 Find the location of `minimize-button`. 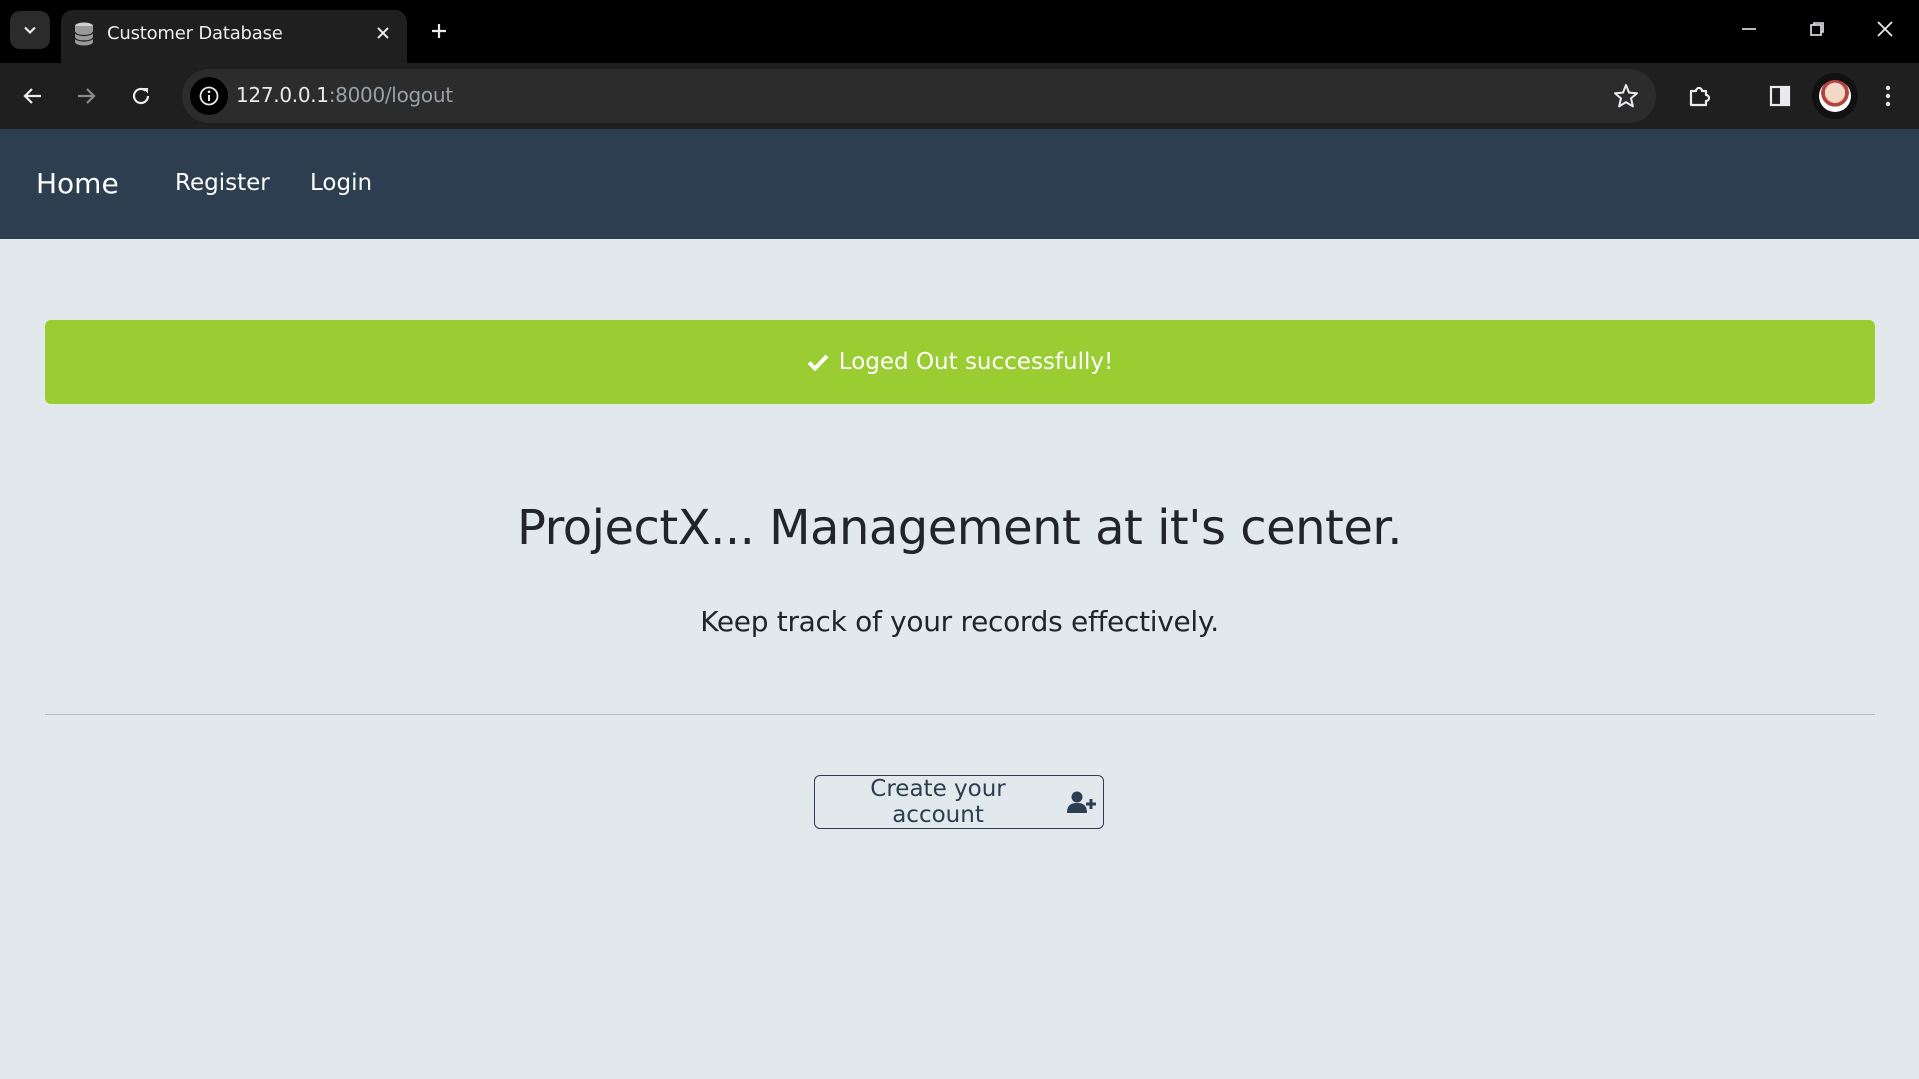

minimize-button is located at coordinates (1749, 29).